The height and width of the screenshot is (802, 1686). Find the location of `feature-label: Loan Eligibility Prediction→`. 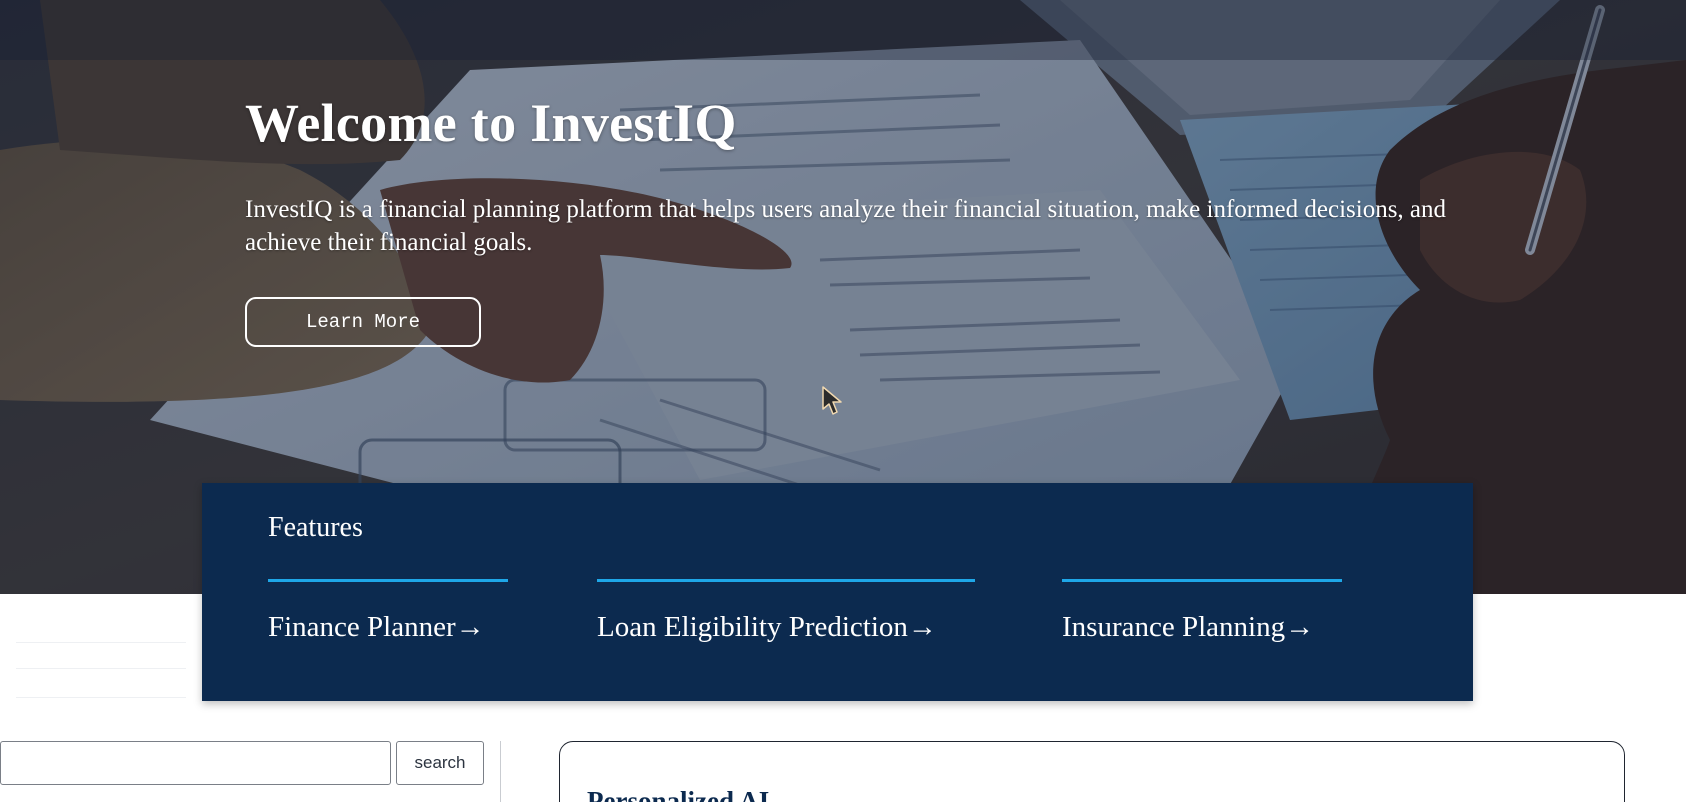

feature-label: Loan Eligibility Prediction→ is located at coordinates (767, 627).